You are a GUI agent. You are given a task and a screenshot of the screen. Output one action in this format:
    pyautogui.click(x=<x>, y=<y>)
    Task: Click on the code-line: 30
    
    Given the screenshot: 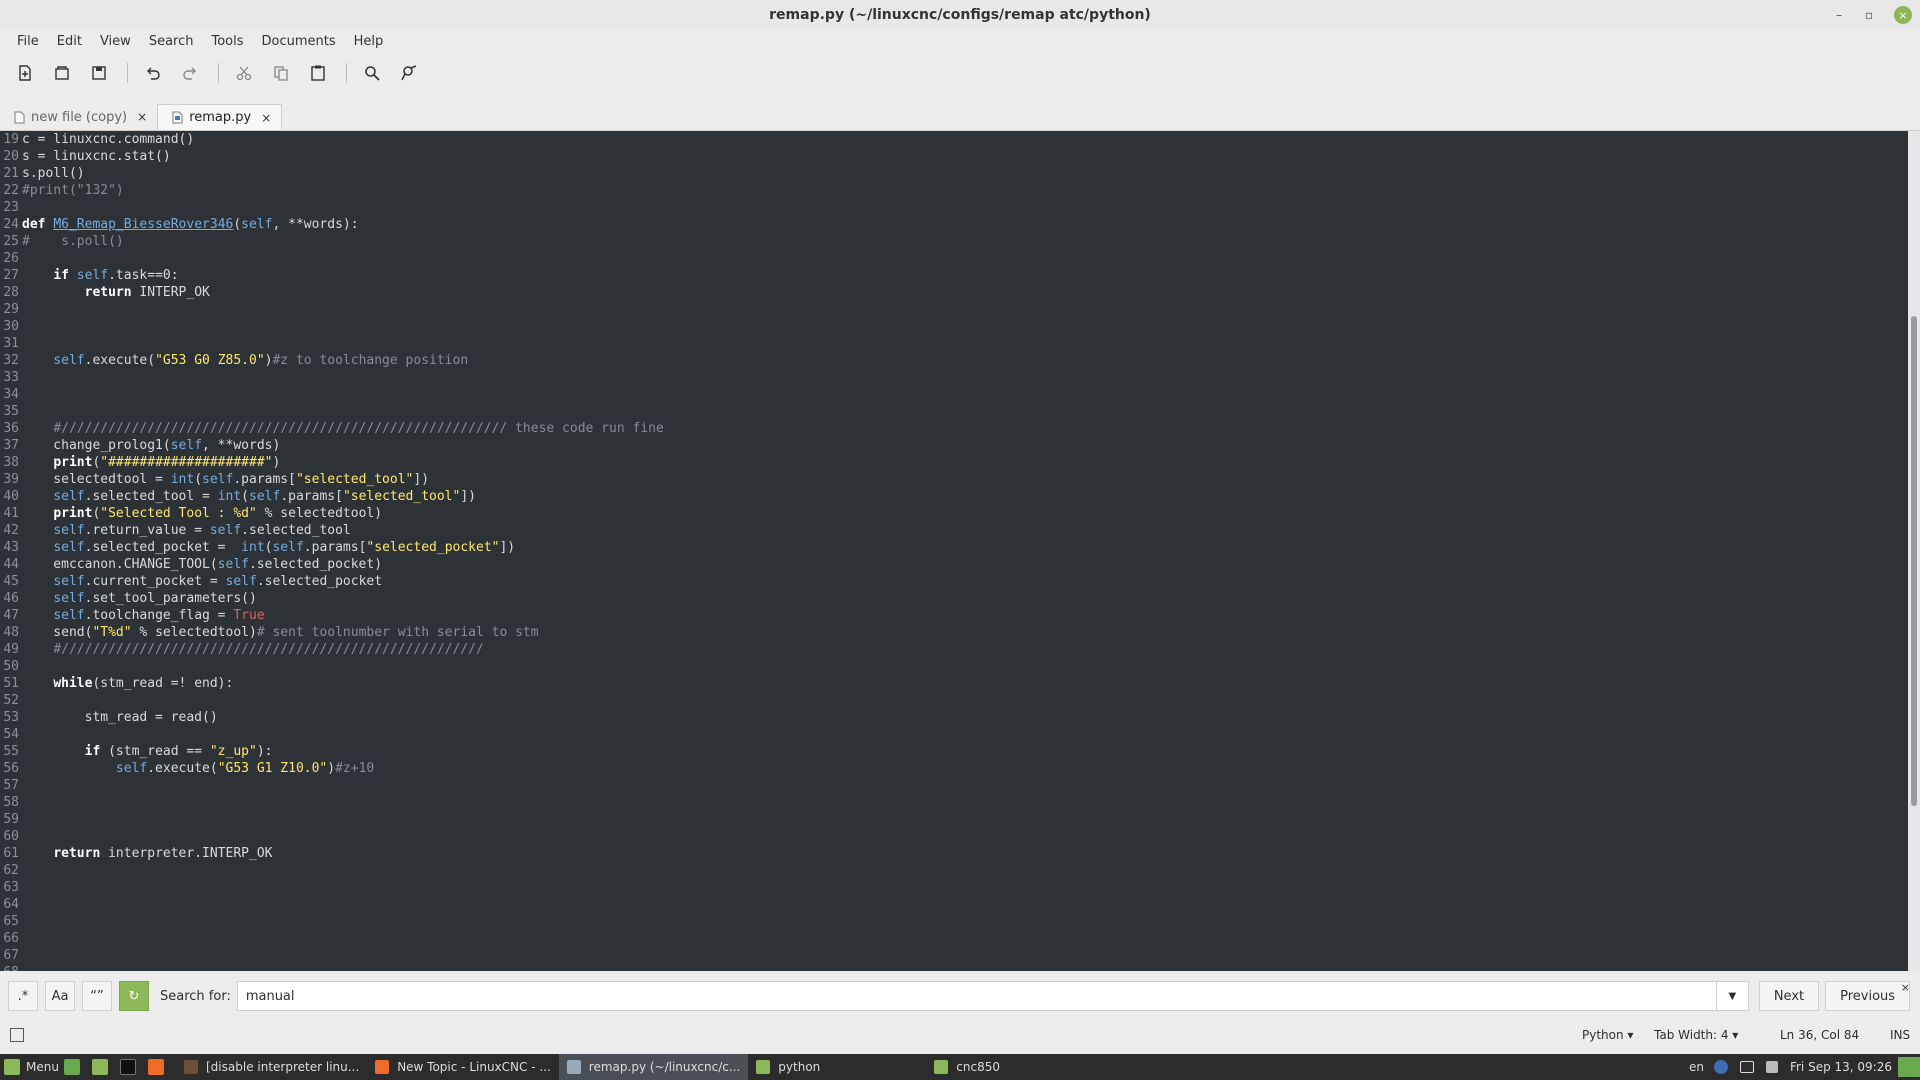 What is the action you would take?
    pyautogui.click(x=954, y=326)
    